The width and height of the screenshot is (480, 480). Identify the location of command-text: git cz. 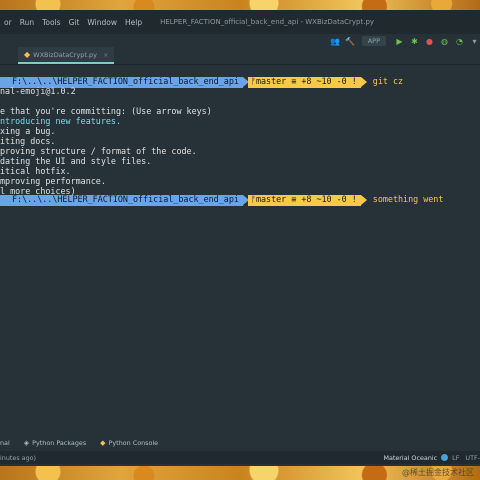
(388, 81).